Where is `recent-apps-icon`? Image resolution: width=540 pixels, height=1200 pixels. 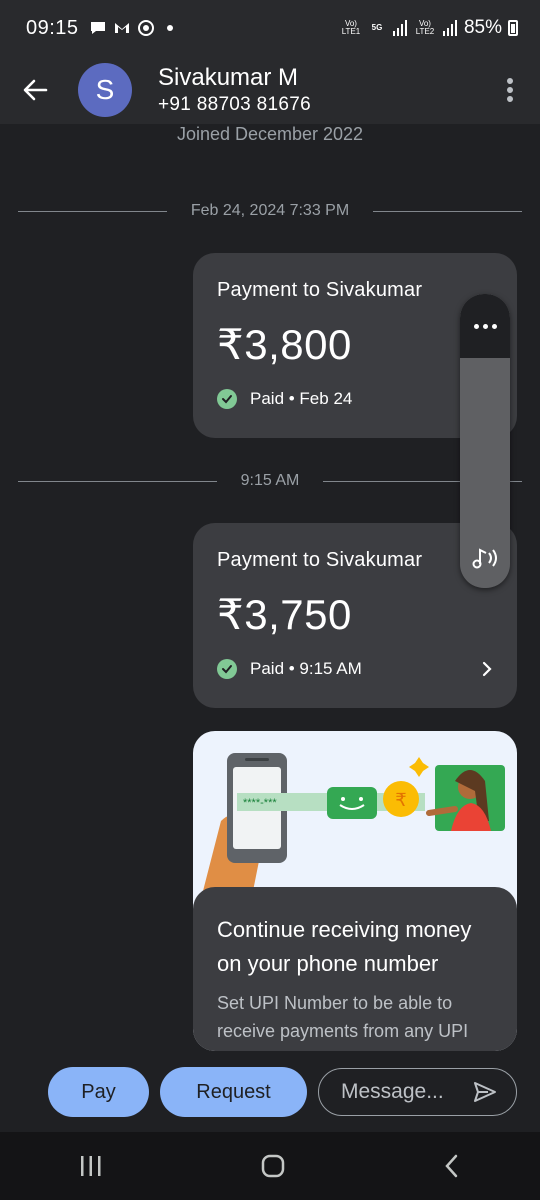
recent-apps-icon is located at coordinates (91, 1166).